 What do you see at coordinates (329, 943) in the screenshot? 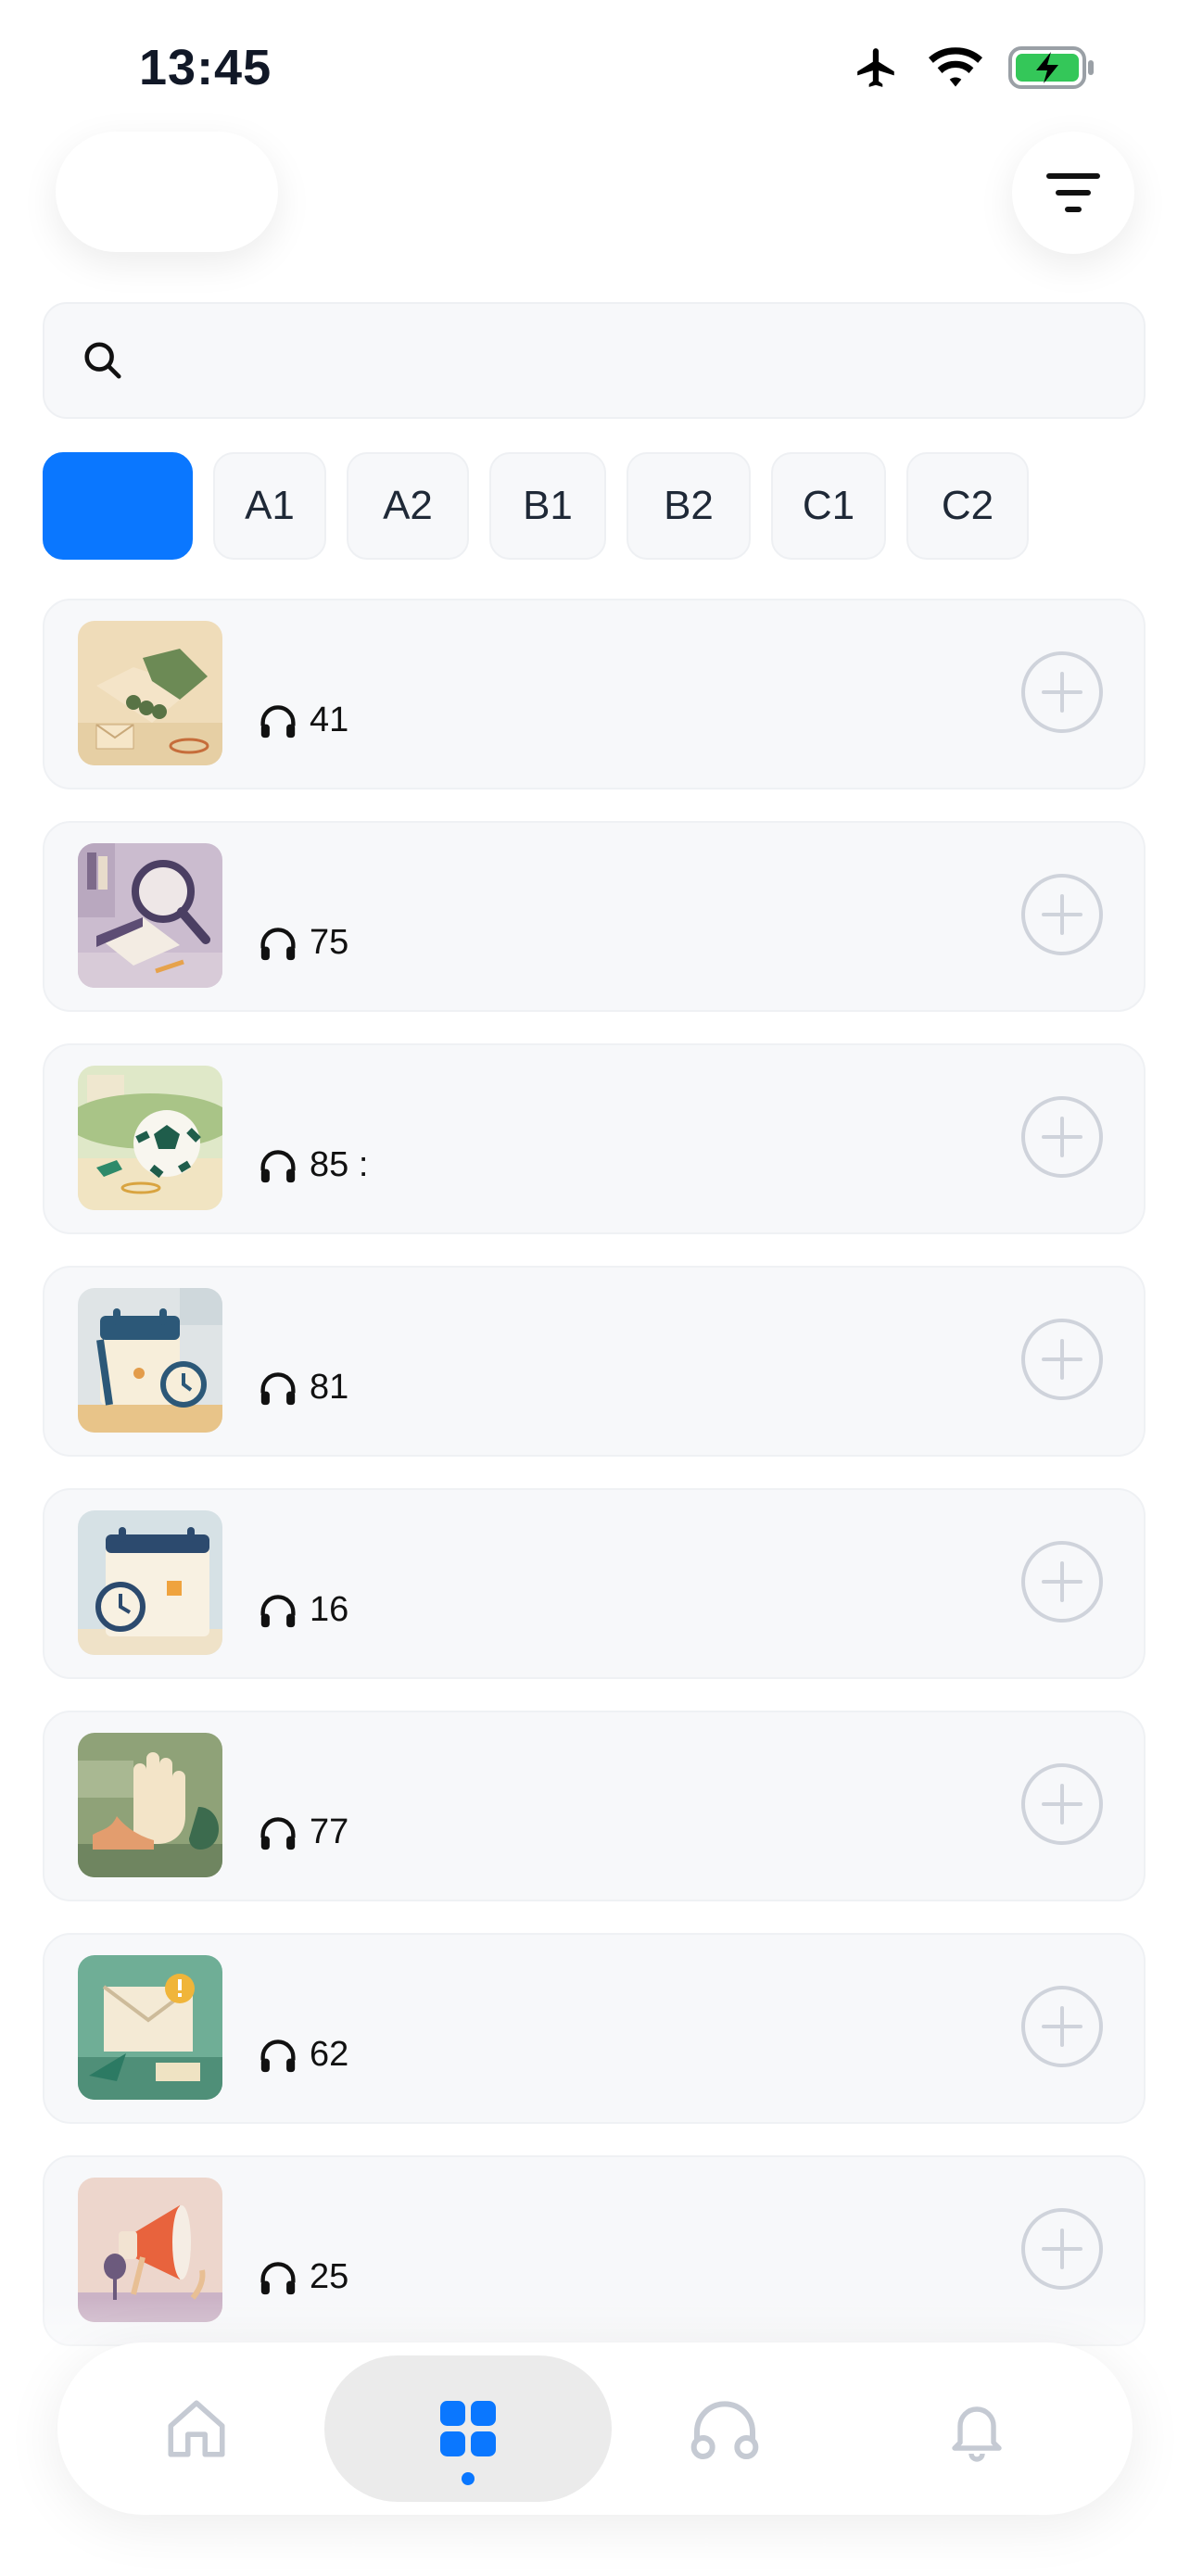
I see `listen-count-value: 75` at bounding box center [329, 943].